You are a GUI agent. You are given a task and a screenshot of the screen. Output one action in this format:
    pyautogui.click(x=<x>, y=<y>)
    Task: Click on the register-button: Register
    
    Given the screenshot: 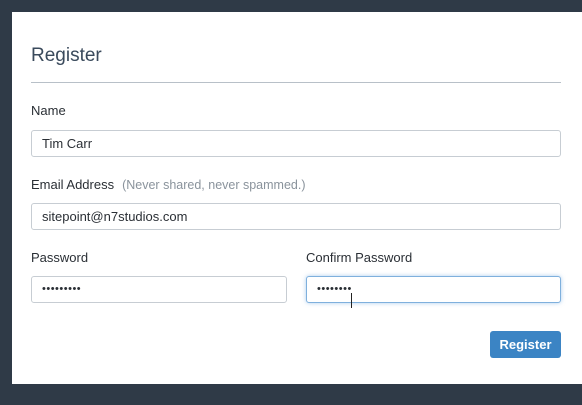 What is the action you would take?
    pyautogui.click(x=525, y=344)
    